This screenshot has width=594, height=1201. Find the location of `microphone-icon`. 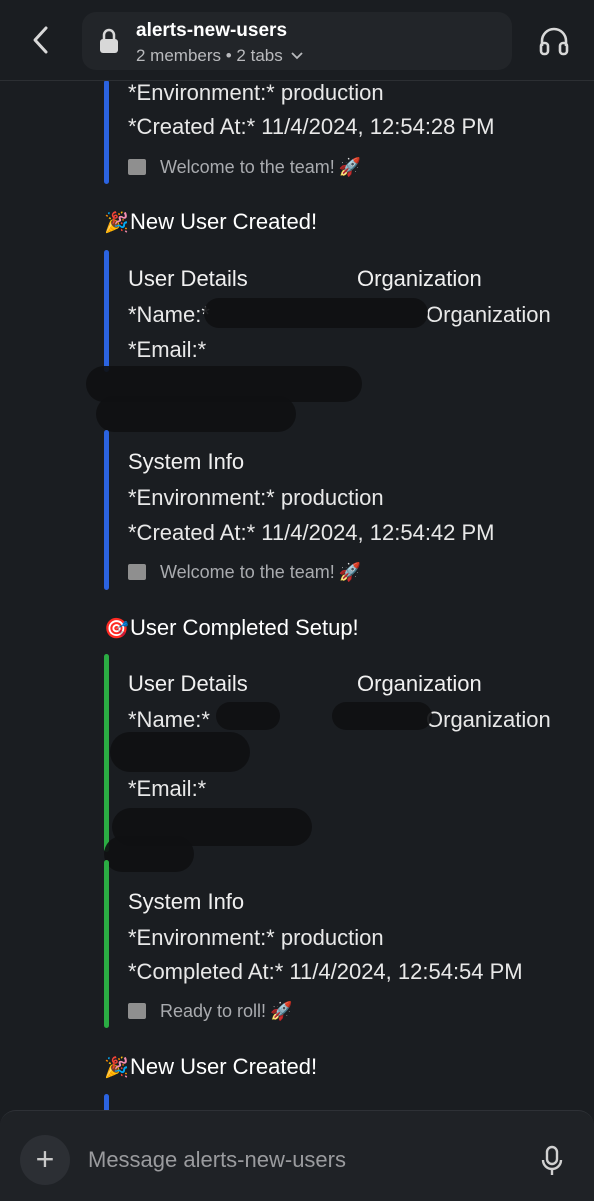

microphone-icon is located at coordinates (552, 1161).